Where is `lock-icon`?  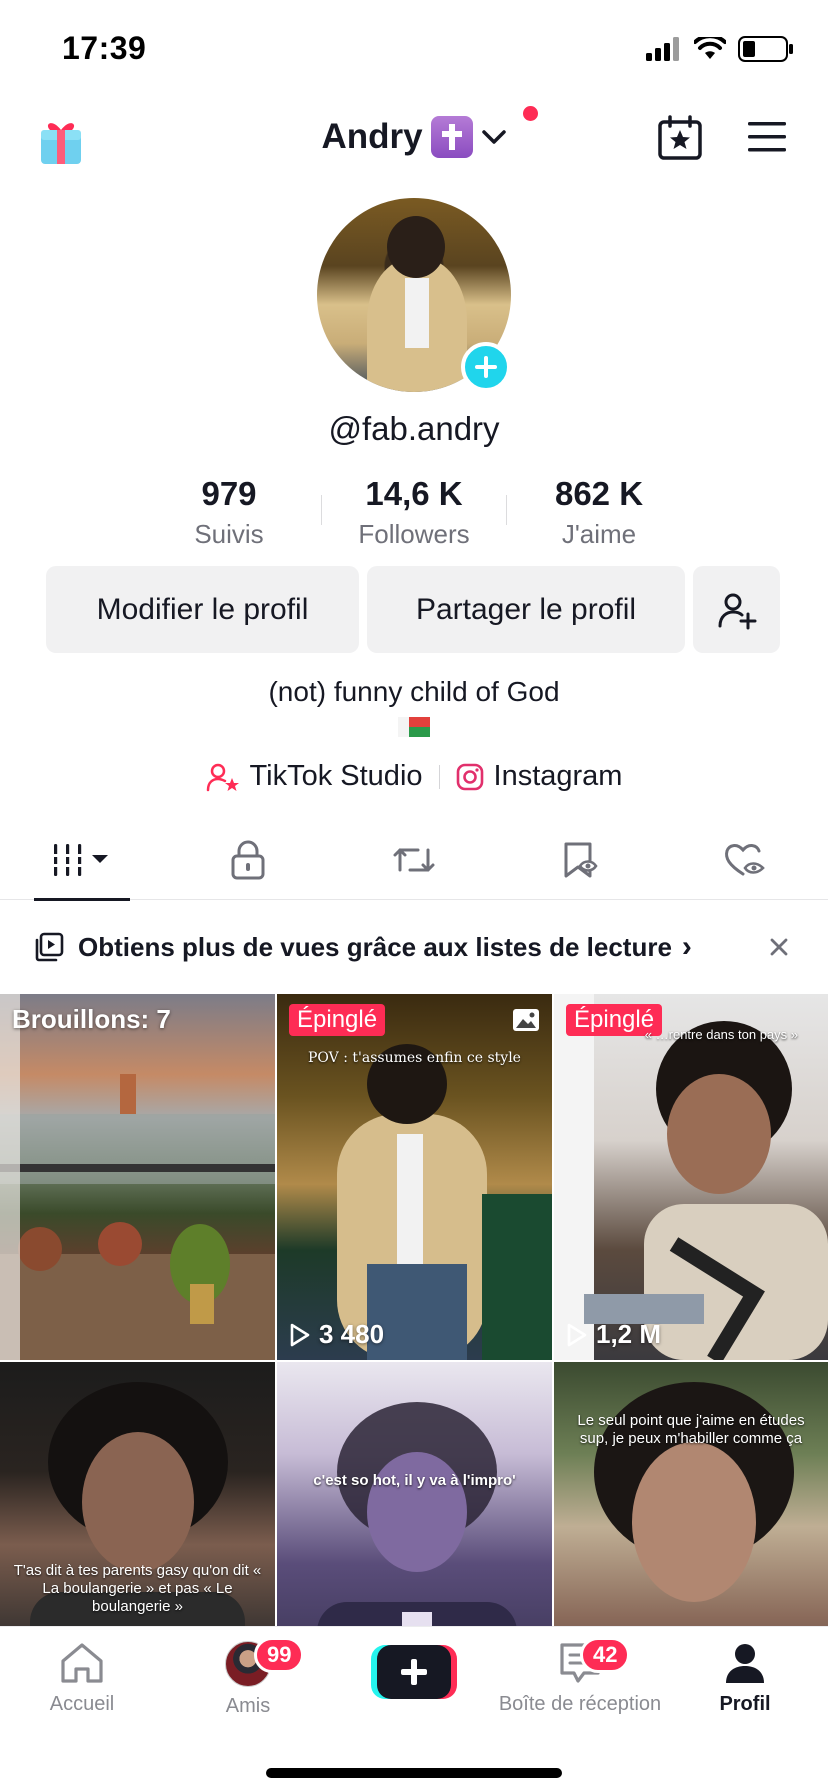 lock-icon is located at coordinates (248, 860).